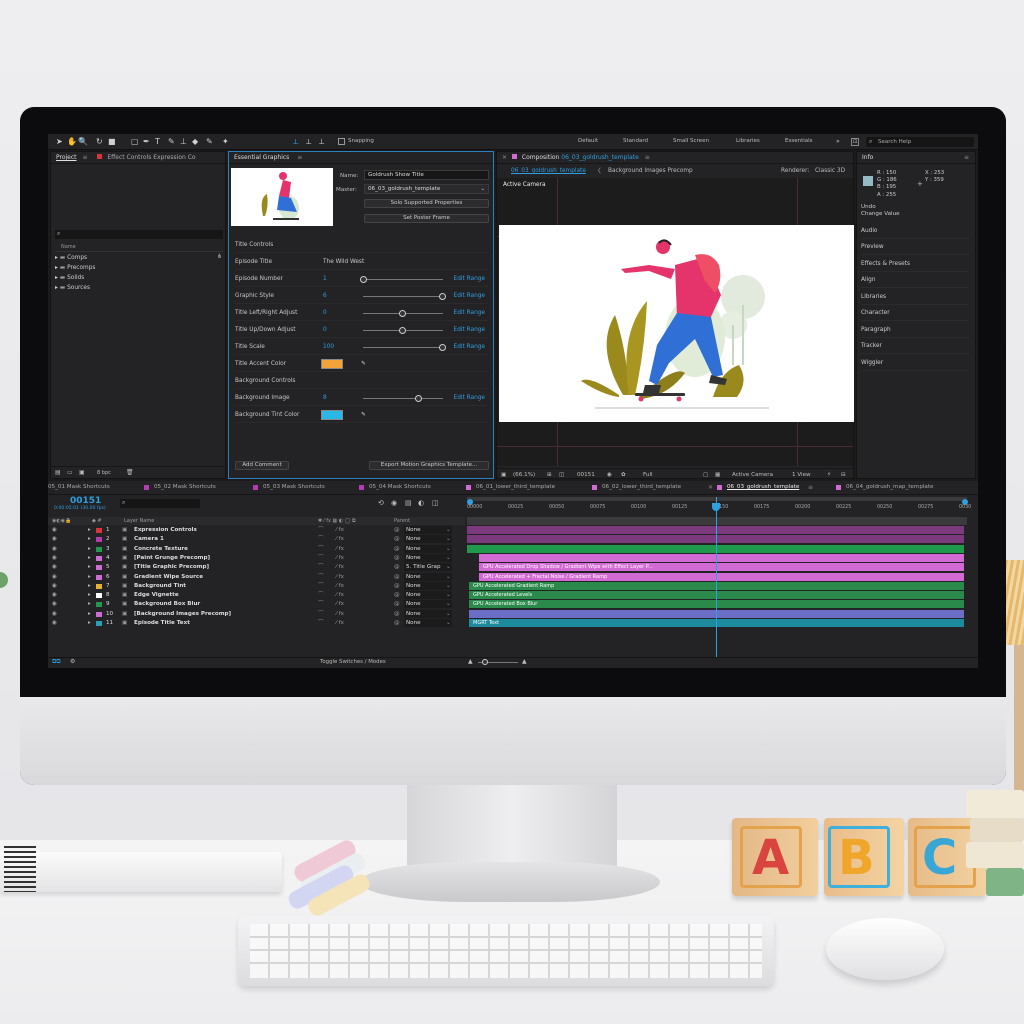  What do you see at coordinates (66, 157) in the screenshot?
I see `tab-project: Project` at bounding box center [66, 157].